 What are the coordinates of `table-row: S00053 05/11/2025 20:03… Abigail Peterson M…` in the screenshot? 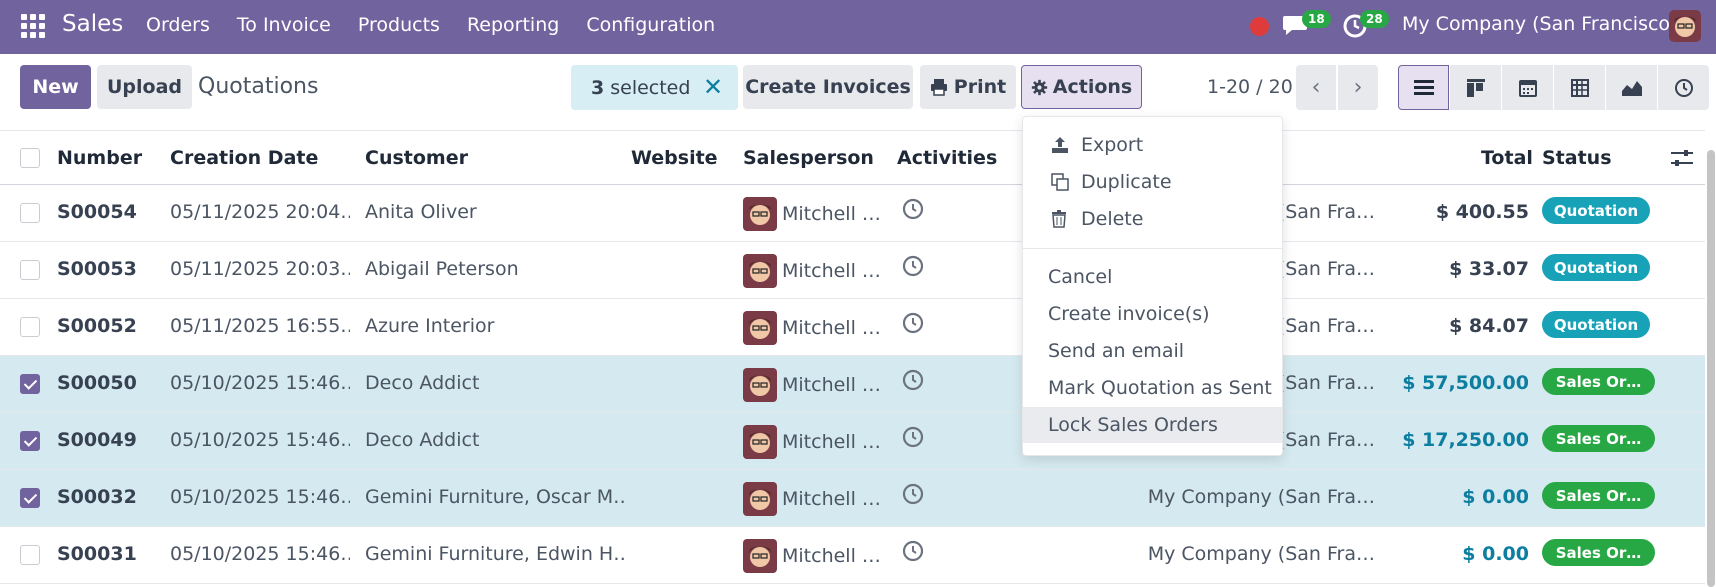 It's located at (852, 270).